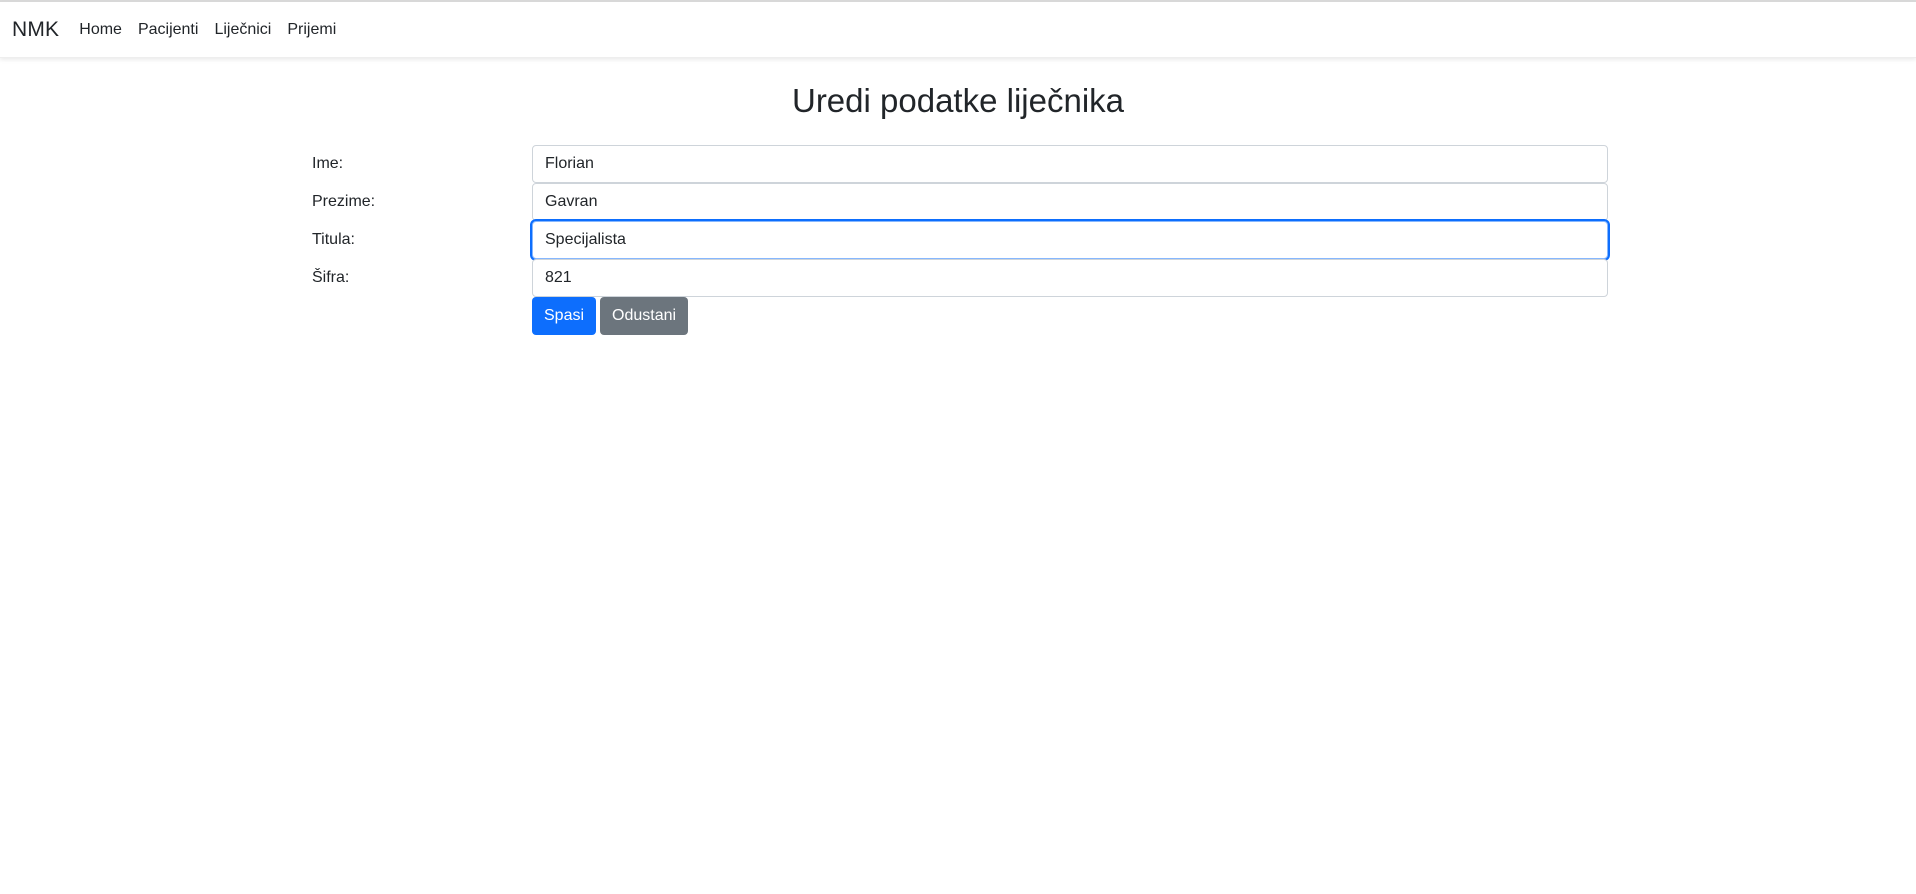 This screenshot has width=1916, height=894. I want to click on titula-input, so click(1070, 240).